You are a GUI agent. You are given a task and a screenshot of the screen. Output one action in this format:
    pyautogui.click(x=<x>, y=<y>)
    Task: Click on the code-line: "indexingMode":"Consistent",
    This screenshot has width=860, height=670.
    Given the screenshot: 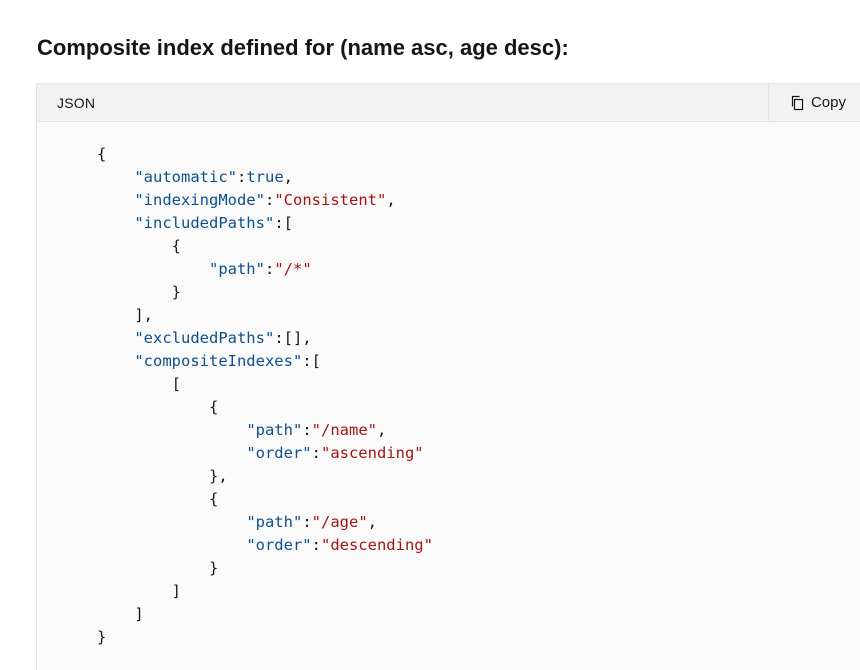 What is the action you would take?
    pyautogui.click(x=478, y=200)
    